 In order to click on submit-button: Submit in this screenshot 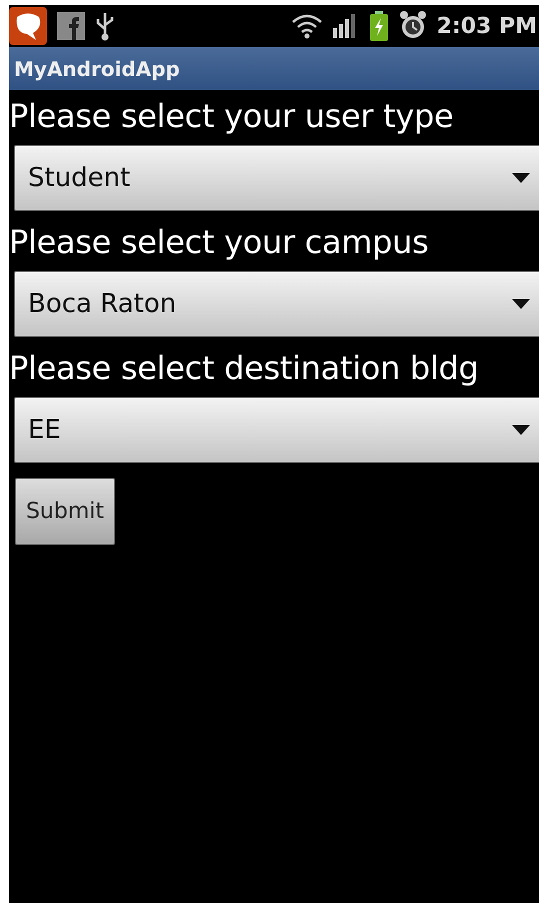, I will do `click(65, 511)`.